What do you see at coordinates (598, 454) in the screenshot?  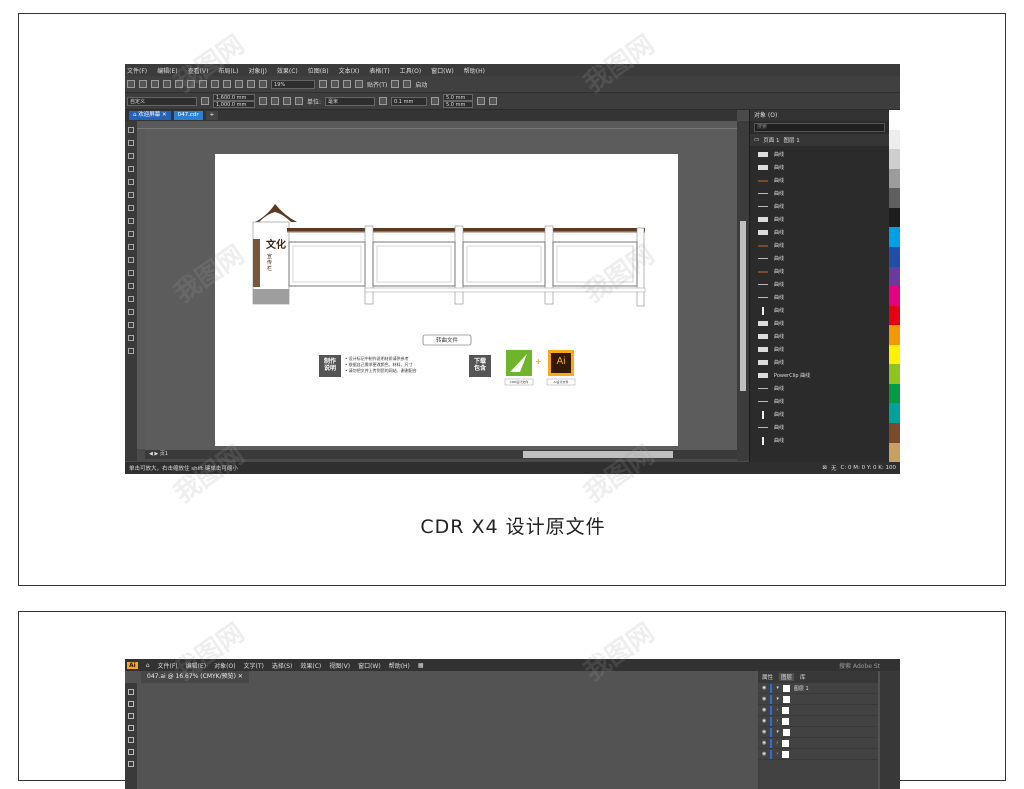 I see `horizontal-scroll-thumb` at bounding box center [598, 454].